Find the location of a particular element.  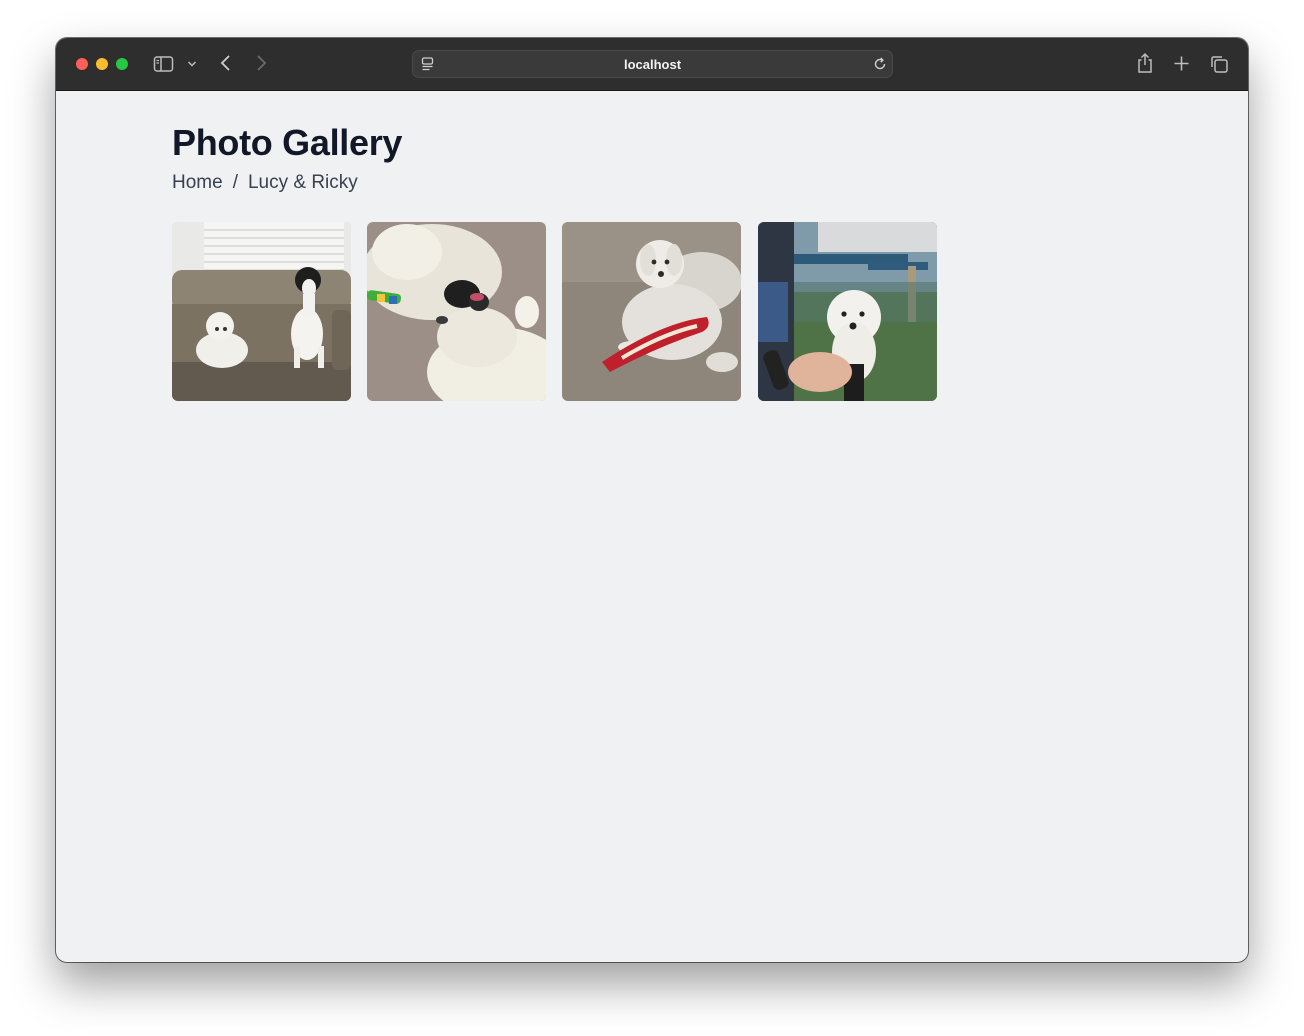

zoom-window-button is located at coordinates (122, 64).